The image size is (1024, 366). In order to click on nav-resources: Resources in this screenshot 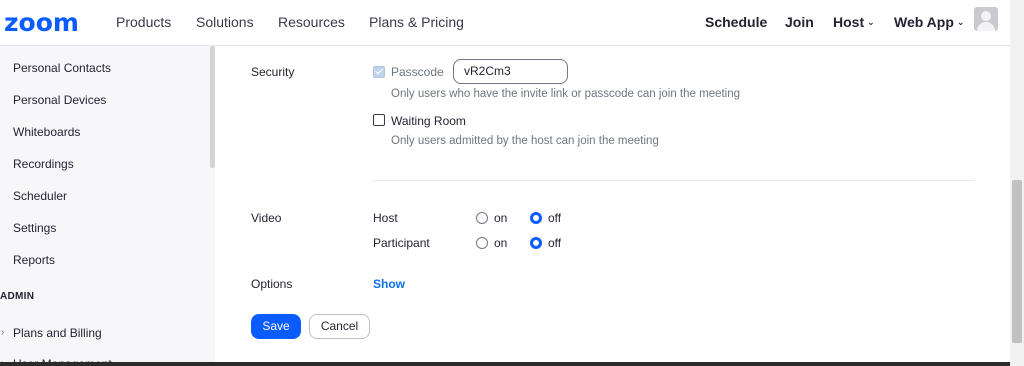, I will do `click(311, 22)`.